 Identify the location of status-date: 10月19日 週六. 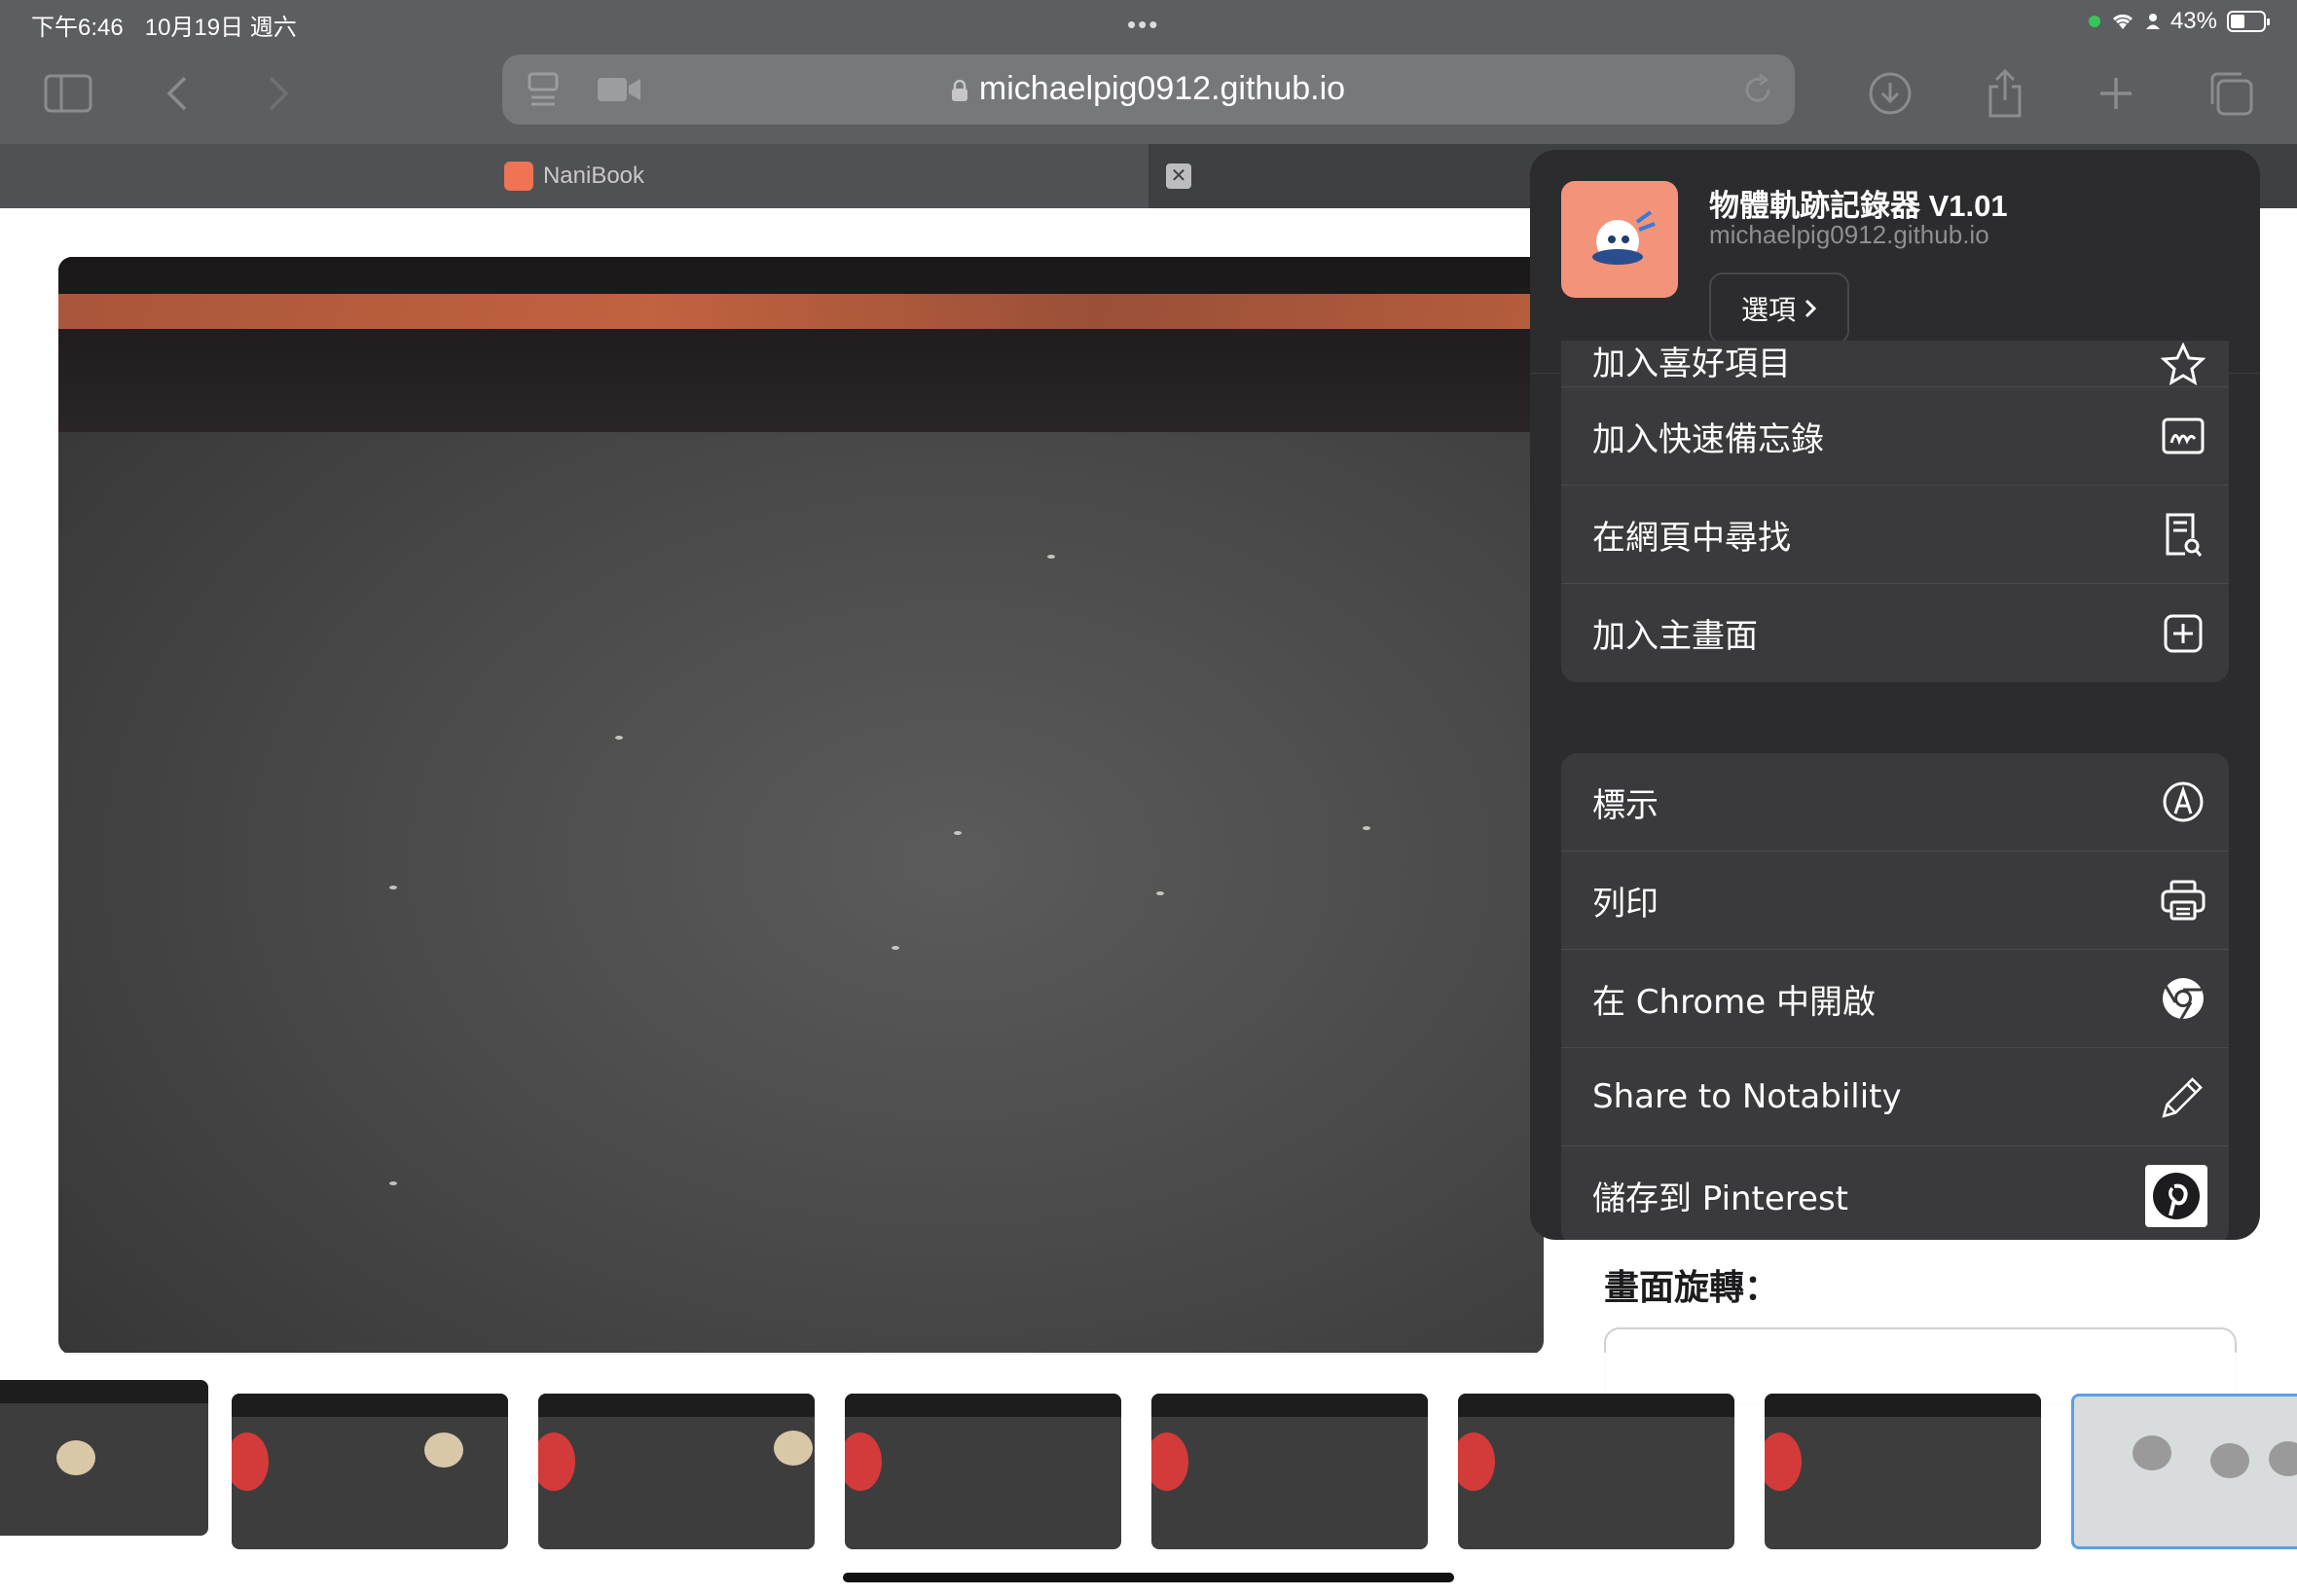
(220, 28).